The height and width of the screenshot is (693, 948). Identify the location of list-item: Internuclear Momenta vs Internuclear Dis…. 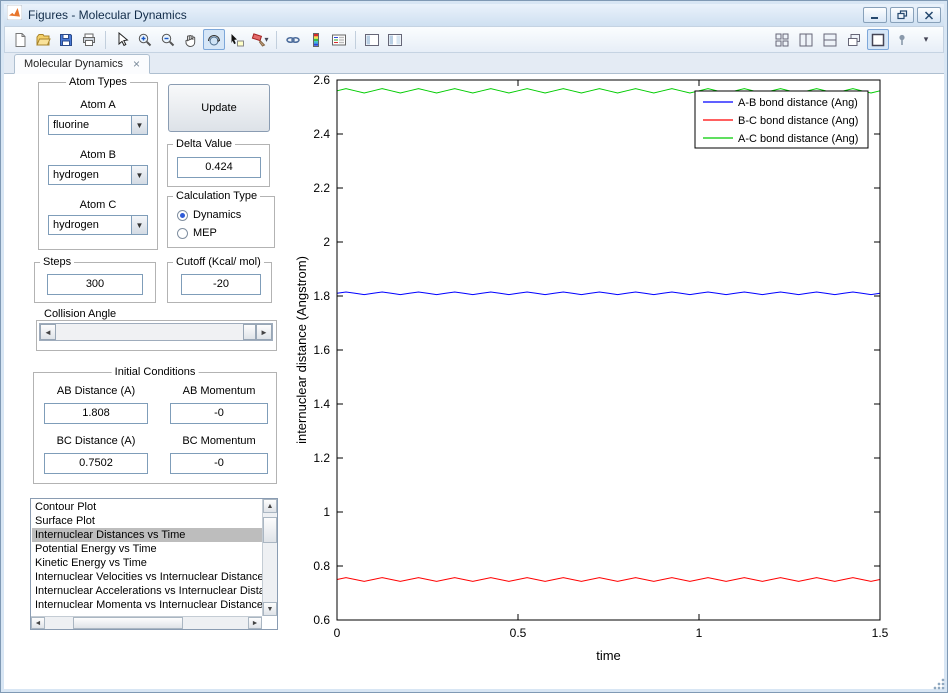
(147, 605).